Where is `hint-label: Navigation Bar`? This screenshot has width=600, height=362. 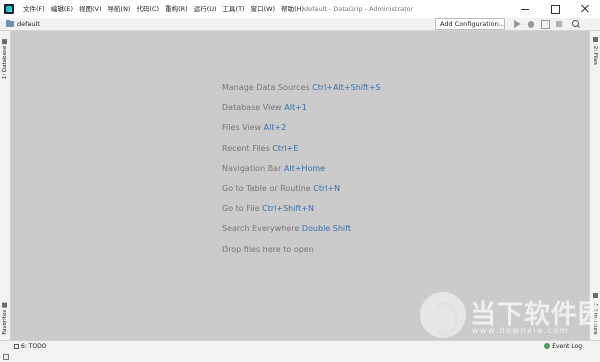
hint-label: Navigation Bar is located at coordinates (253, 168).